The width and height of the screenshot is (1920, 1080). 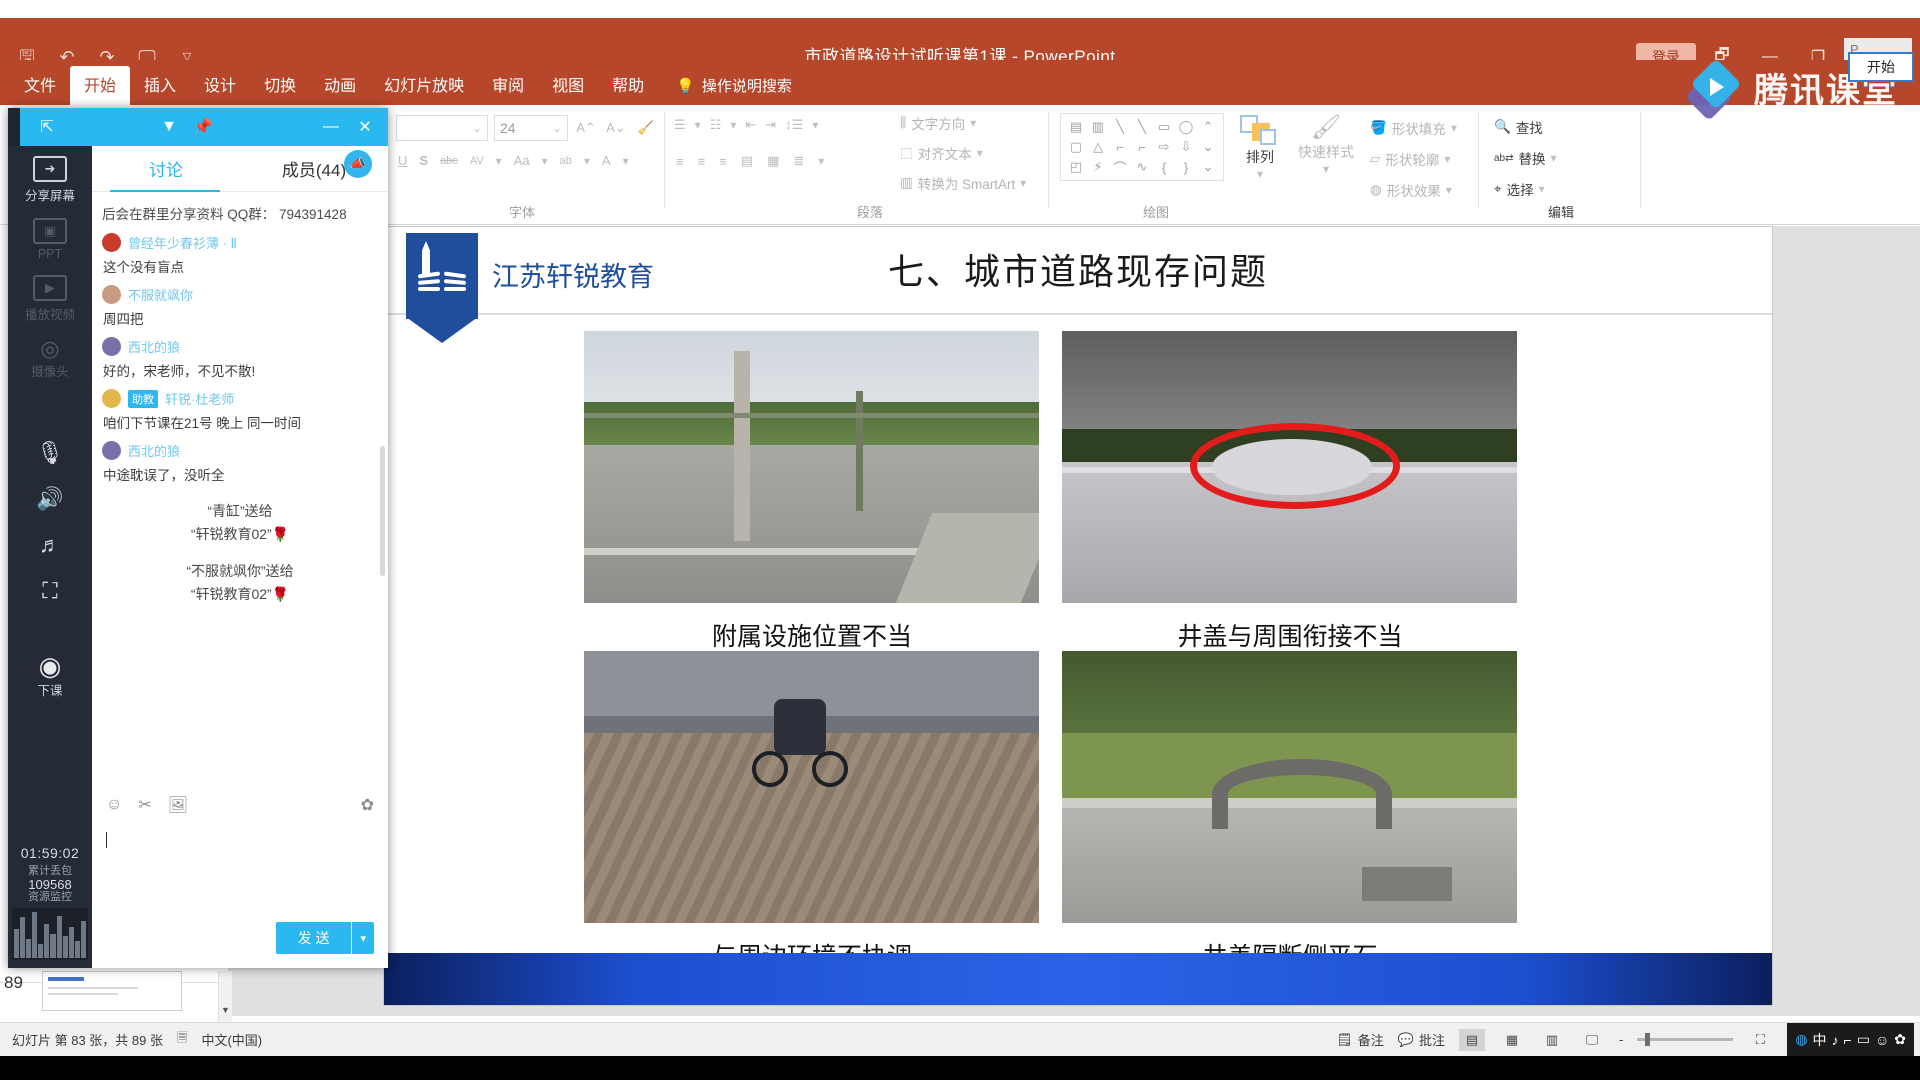 I want to click on quick-styles-label: 快速样式, so click(x=1326, y=152).